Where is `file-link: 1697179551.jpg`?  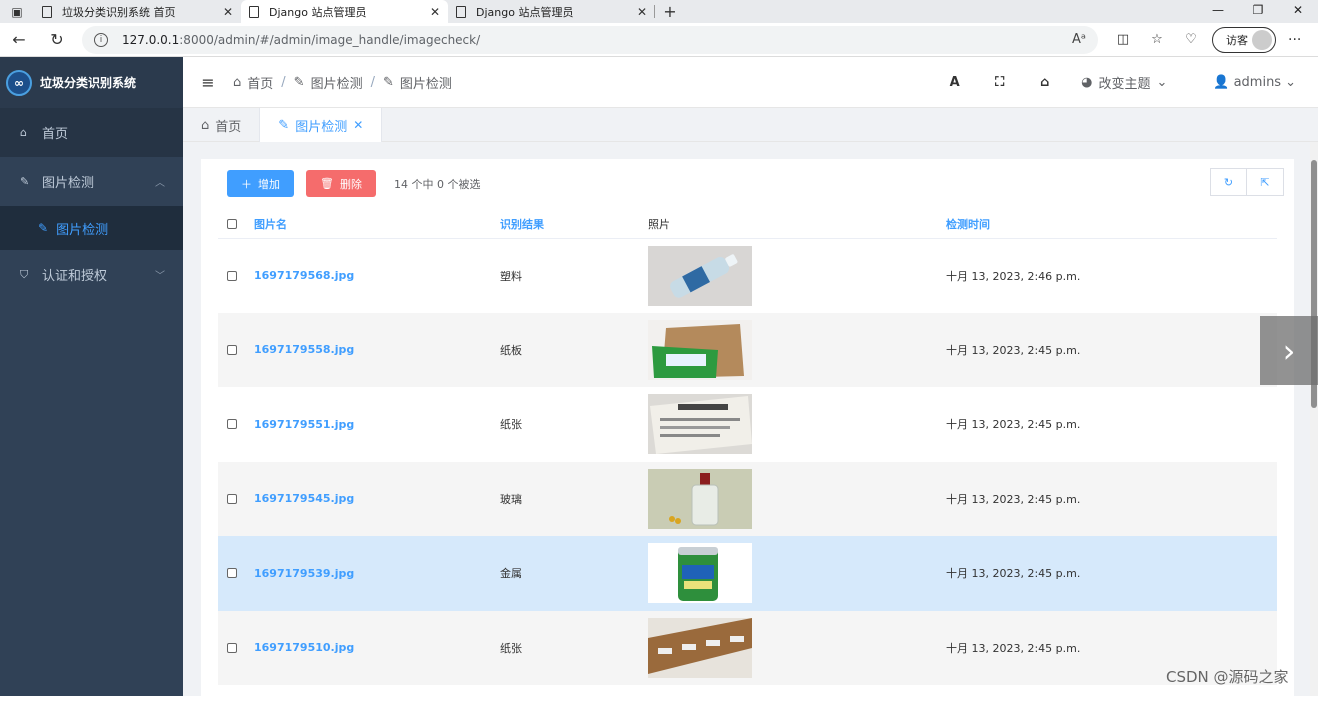 file-link: 1697179551.jpg is located at coordinates (304, 424).